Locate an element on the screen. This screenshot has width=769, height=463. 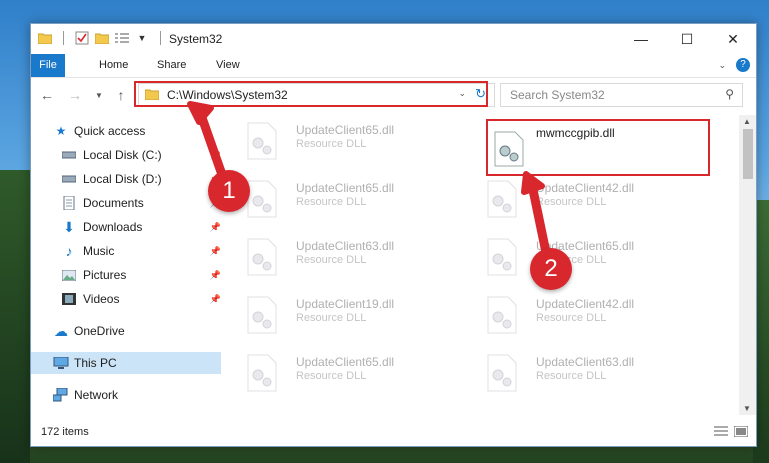
folder-icon is located at coordinates (45, 38).